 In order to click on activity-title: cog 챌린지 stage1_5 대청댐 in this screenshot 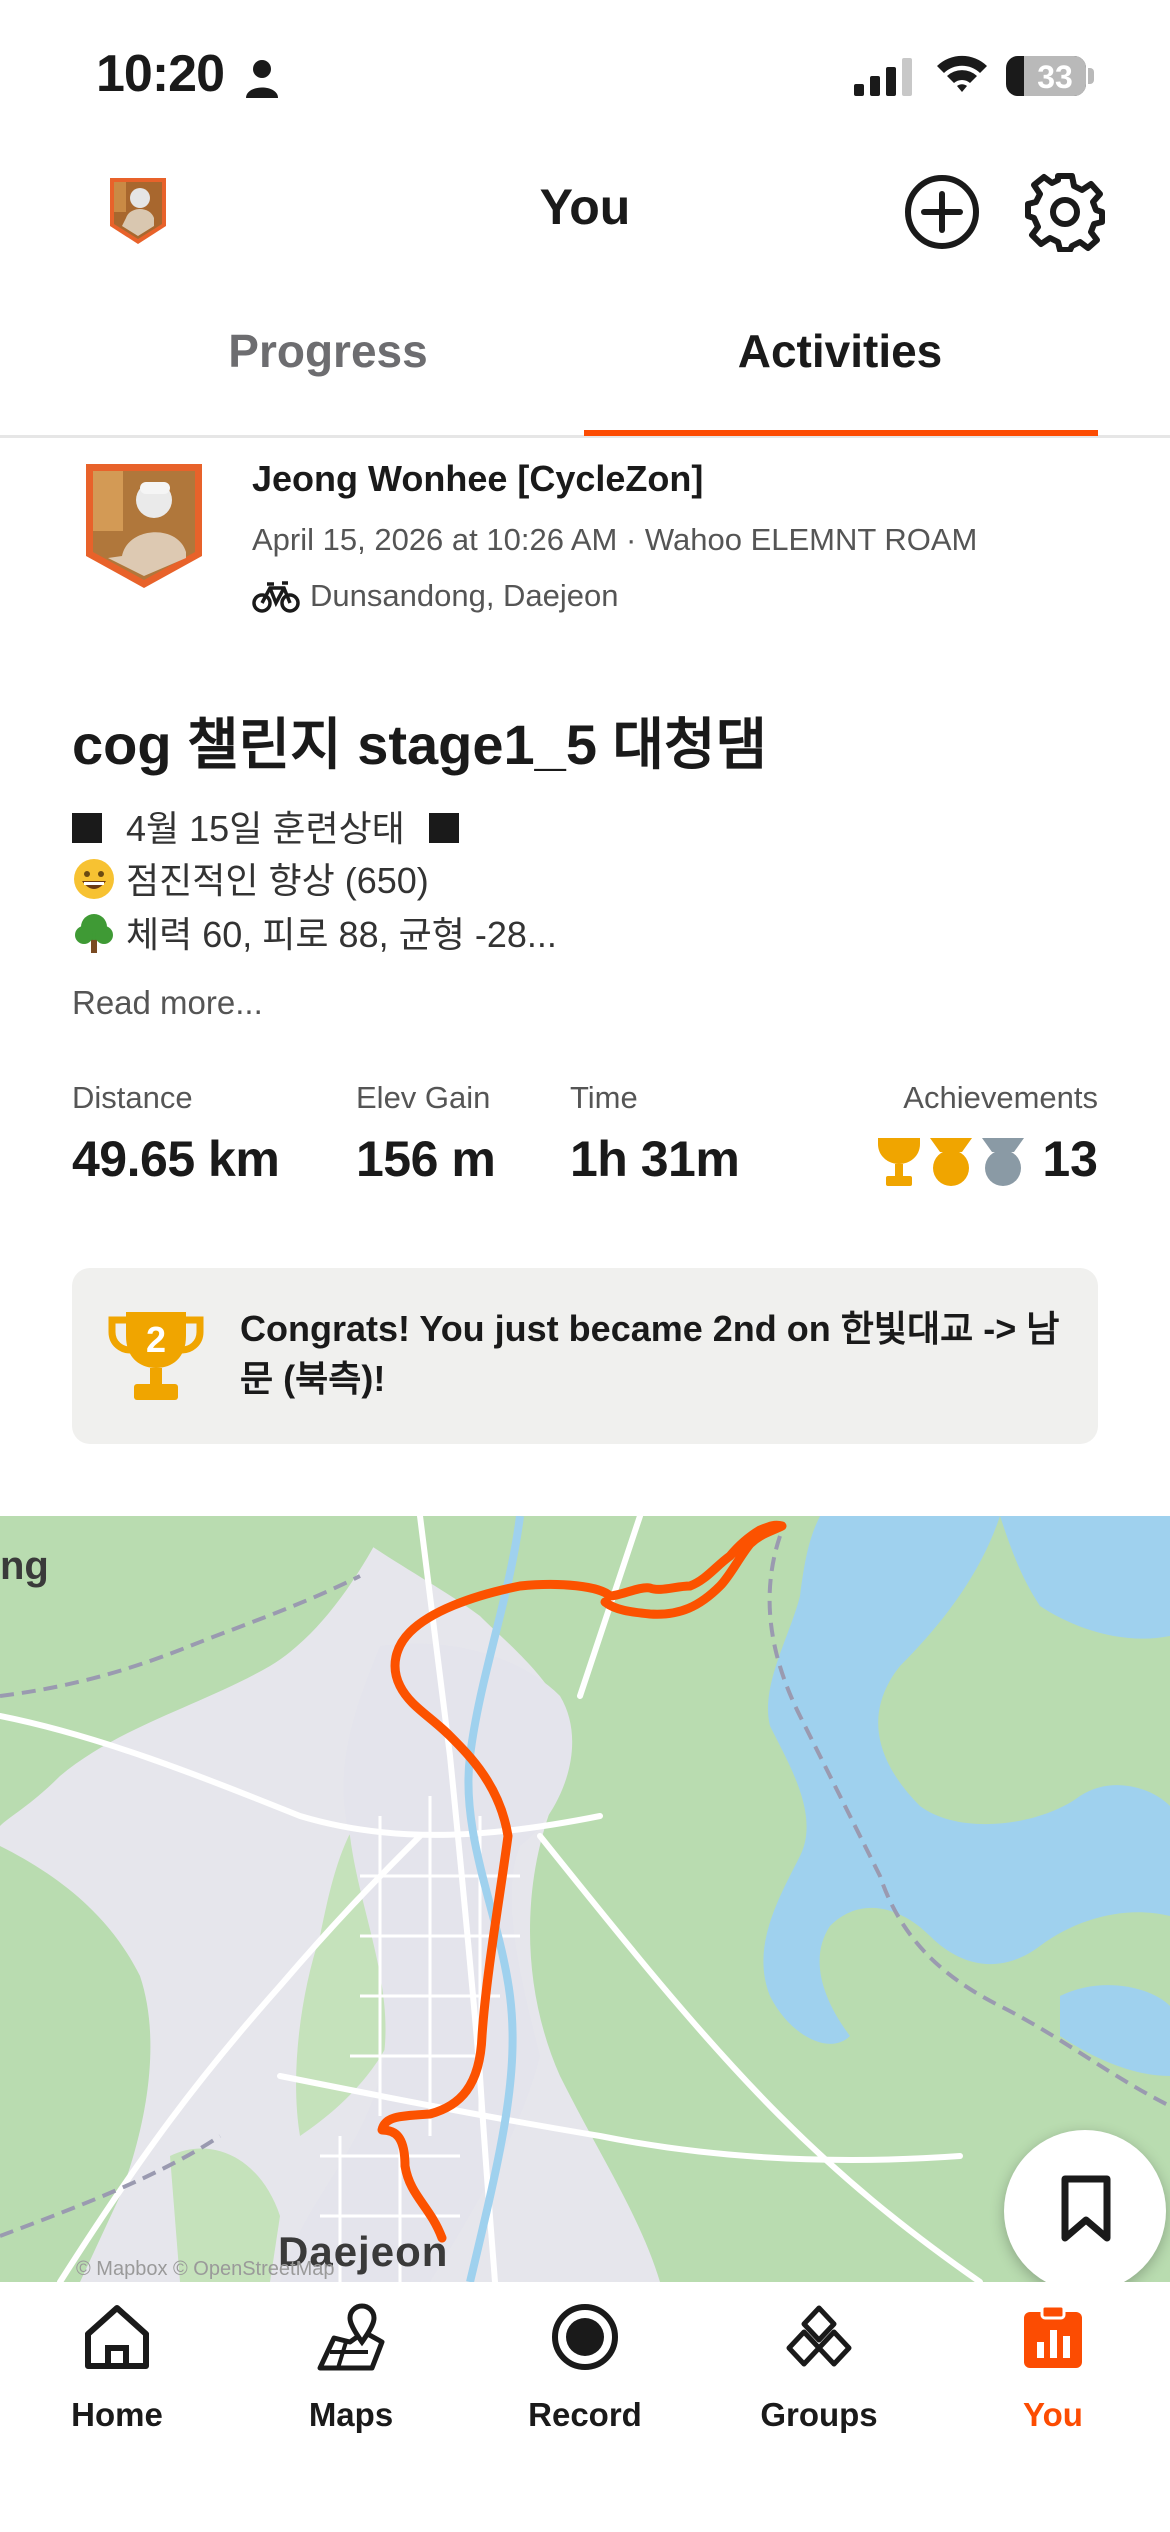, I will do `click(419, 740)`.